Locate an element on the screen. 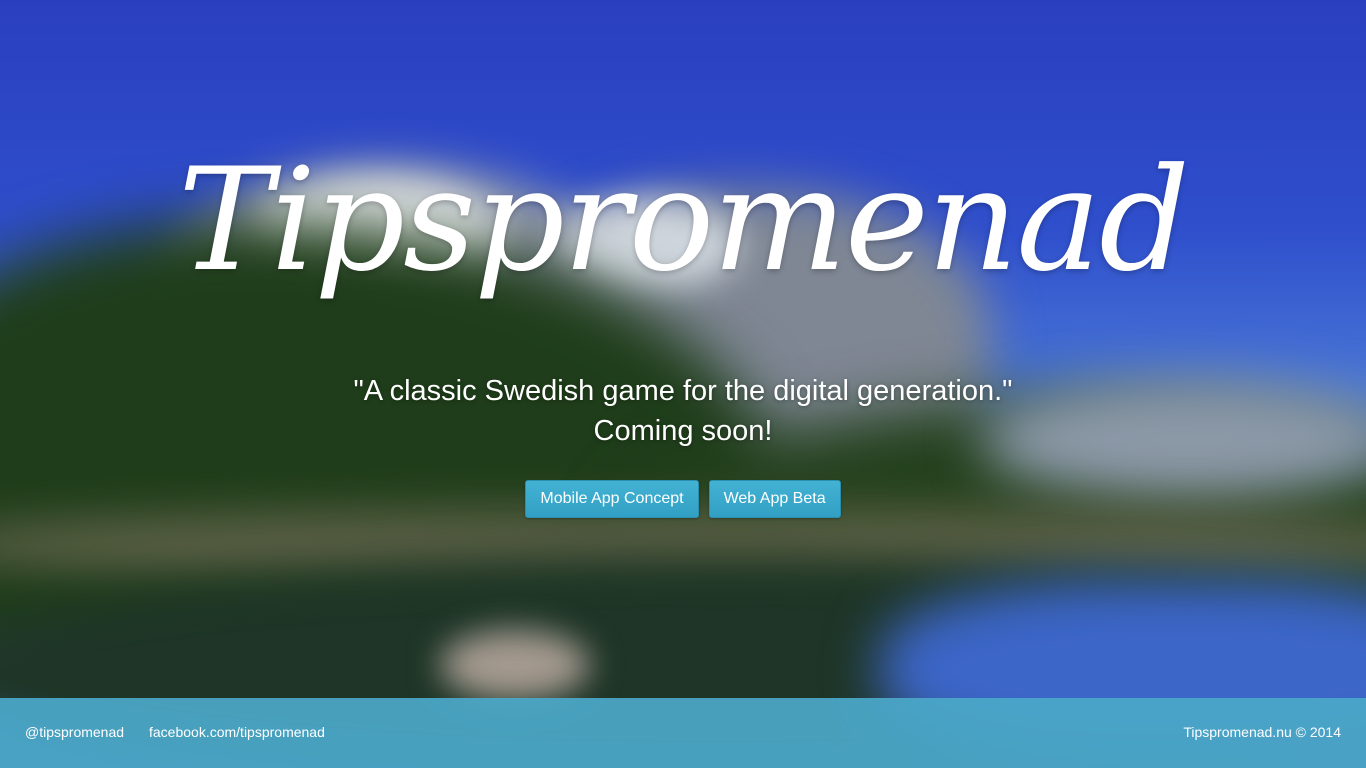  mobile-app-concept-button: Mobile App Concept is located at coordinates (612, 499).